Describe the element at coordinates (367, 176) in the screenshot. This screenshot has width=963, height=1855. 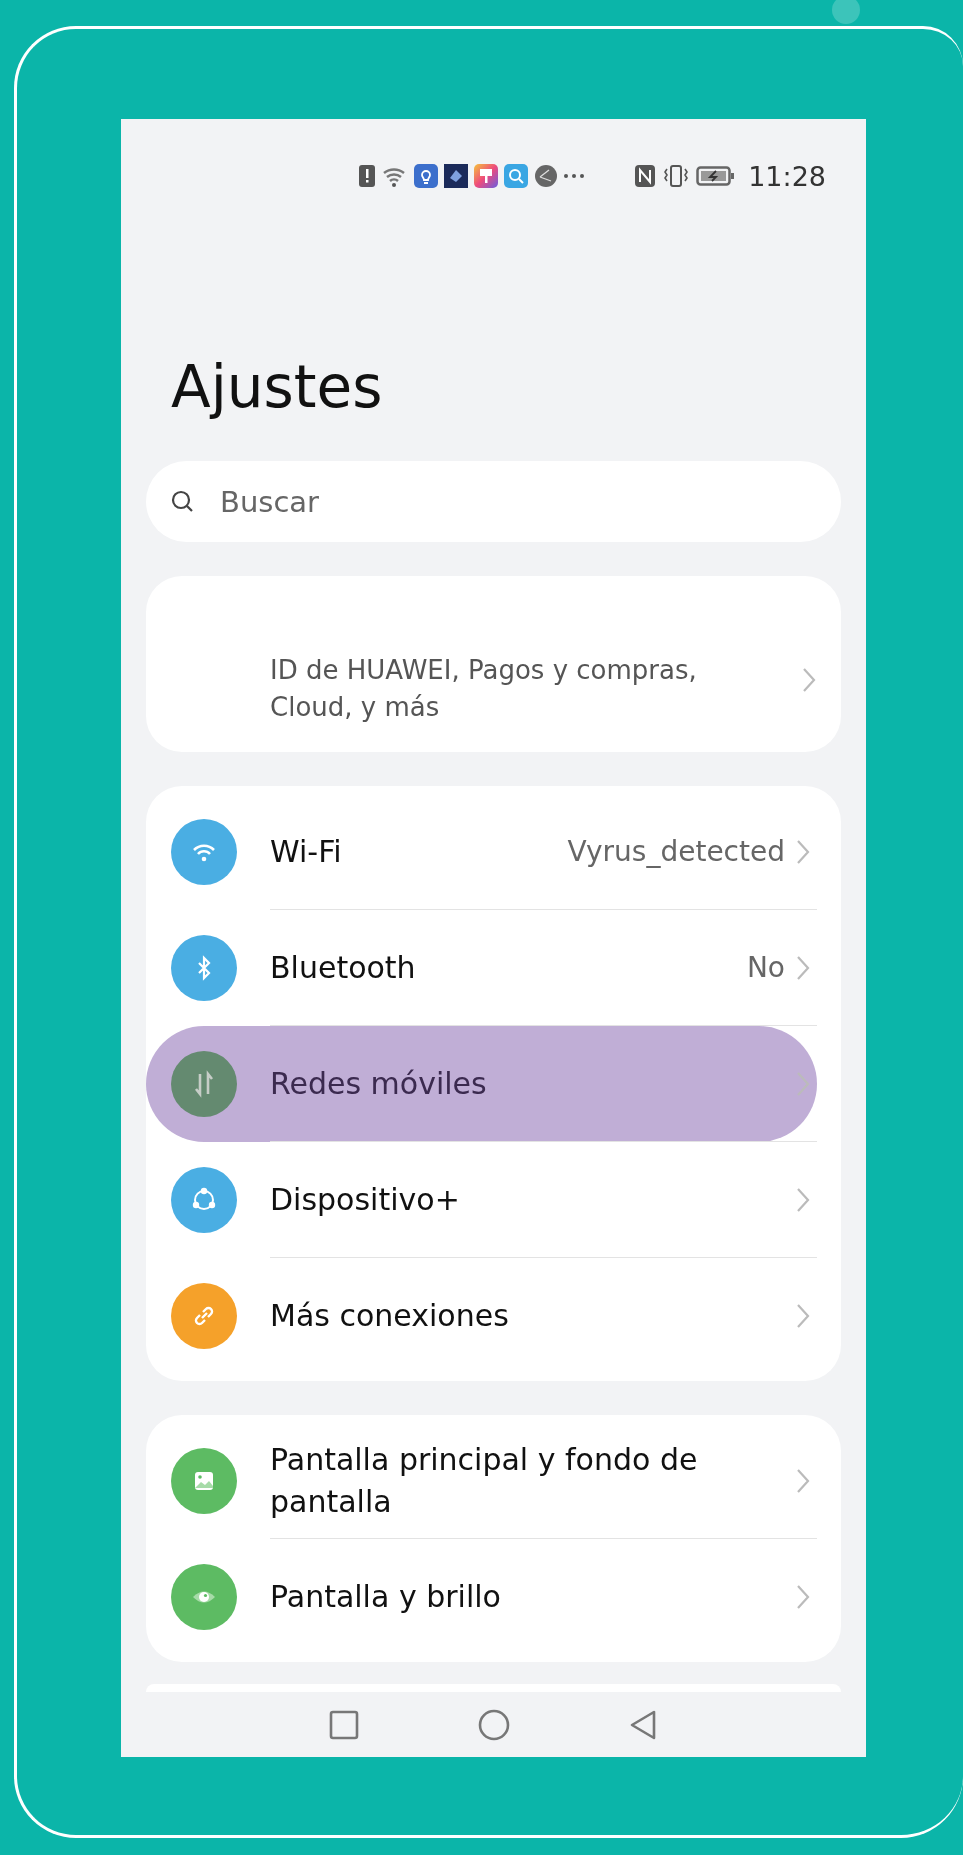
I see `alert-icon` at that location.